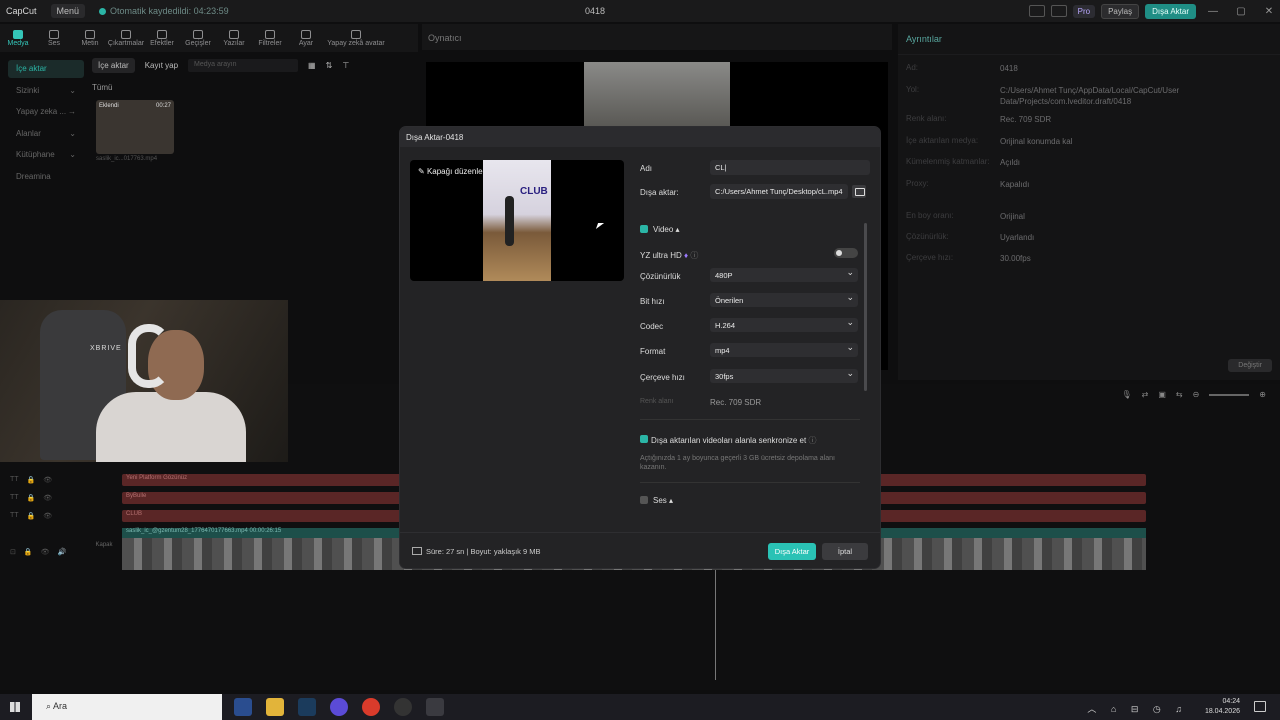 The height and width of the screenshot is (720, 1280). I want to click on chrome-icon, so click(371, 707).